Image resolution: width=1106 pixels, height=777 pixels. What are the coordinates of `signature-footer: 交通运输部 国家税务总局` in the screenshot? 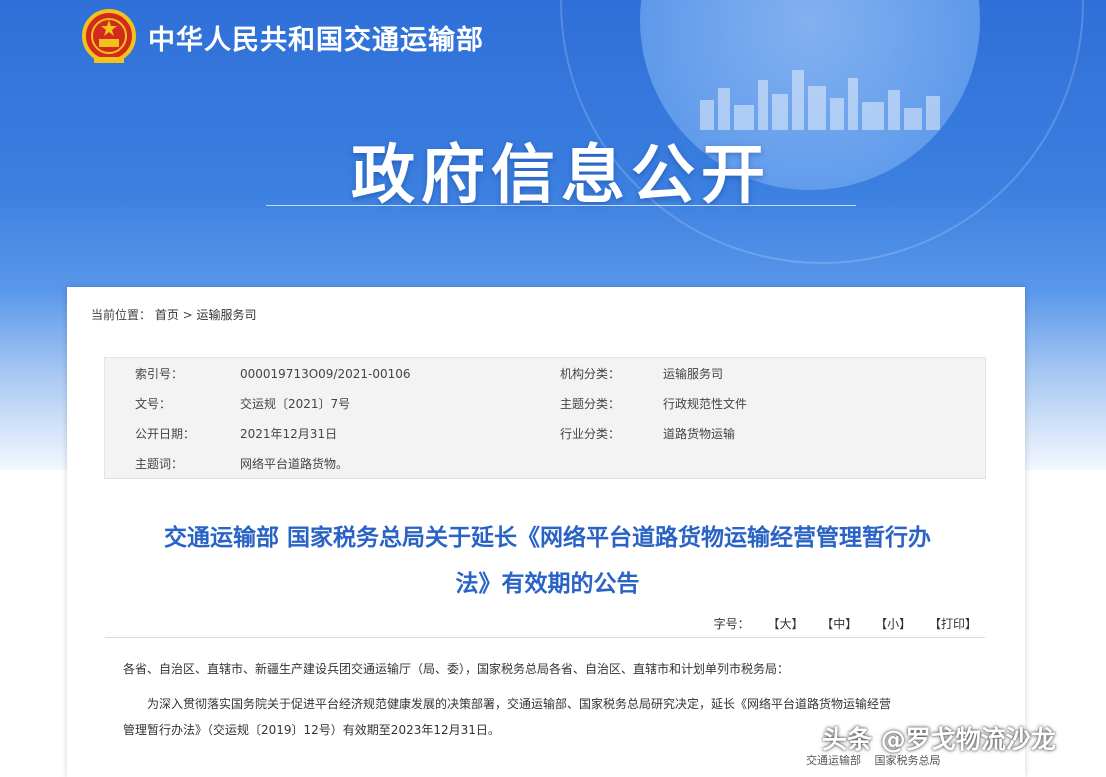 It's located at (878, 760).